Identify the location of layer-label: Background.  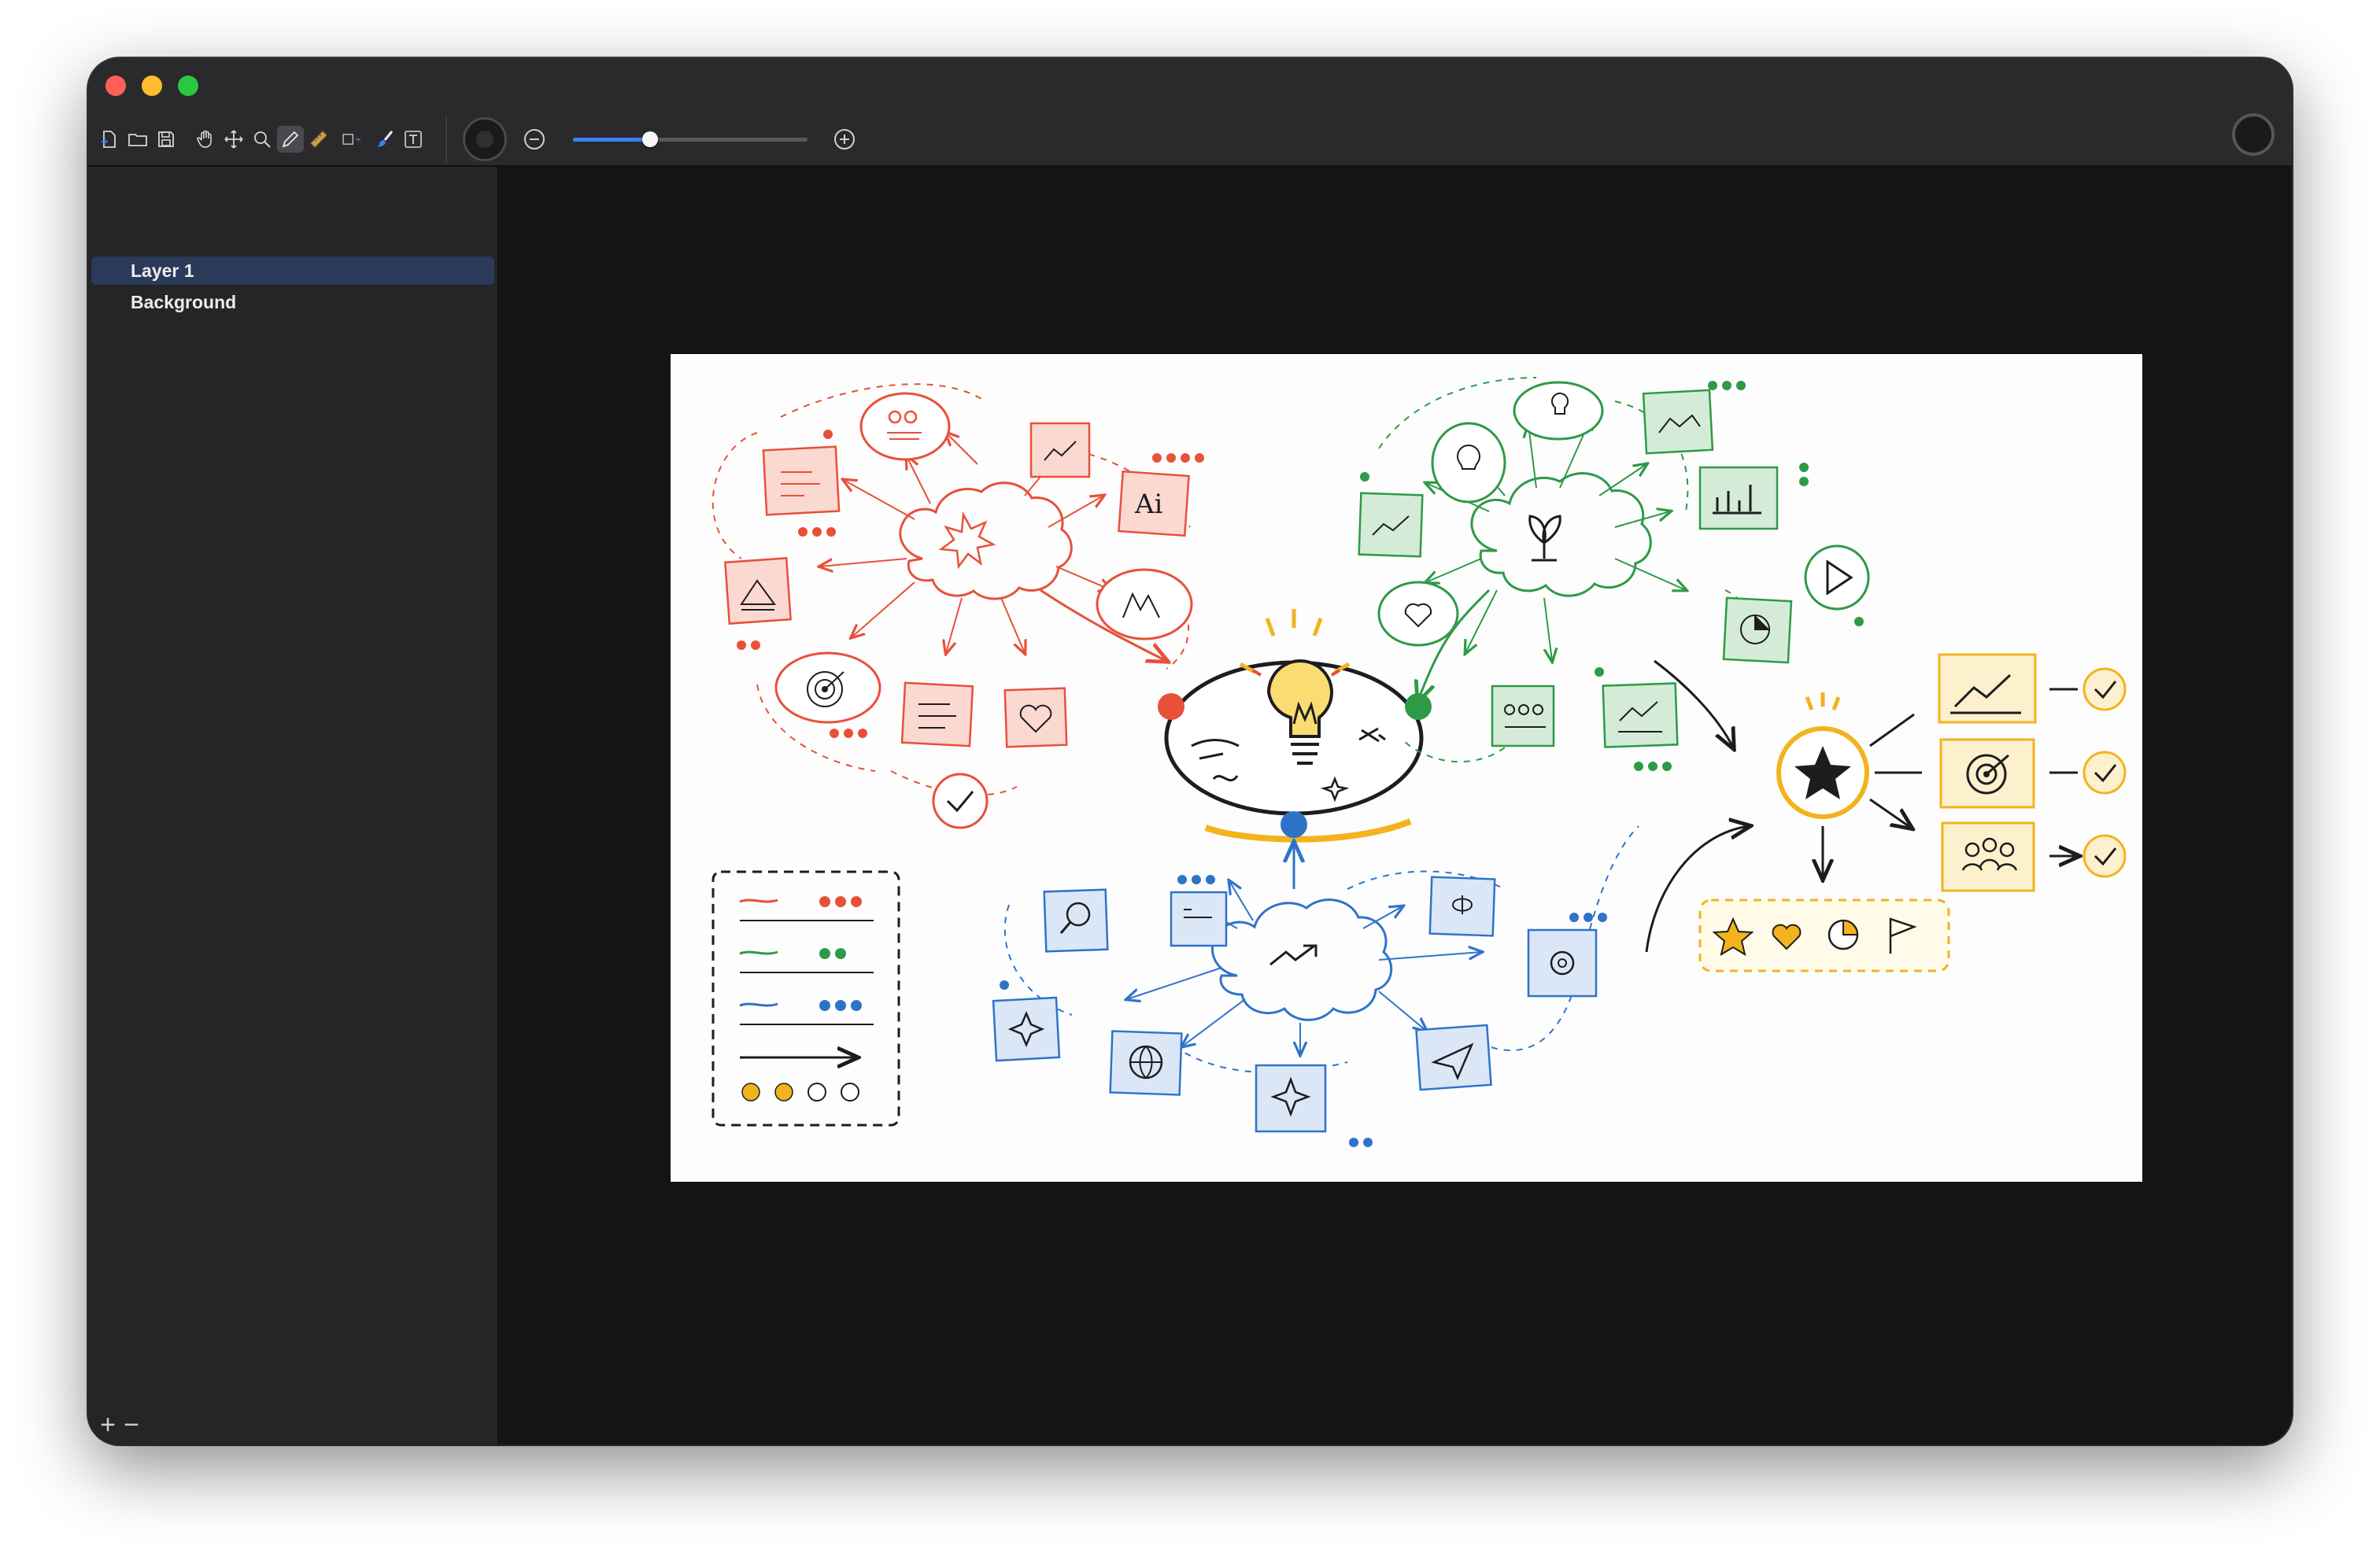
(184, 301).